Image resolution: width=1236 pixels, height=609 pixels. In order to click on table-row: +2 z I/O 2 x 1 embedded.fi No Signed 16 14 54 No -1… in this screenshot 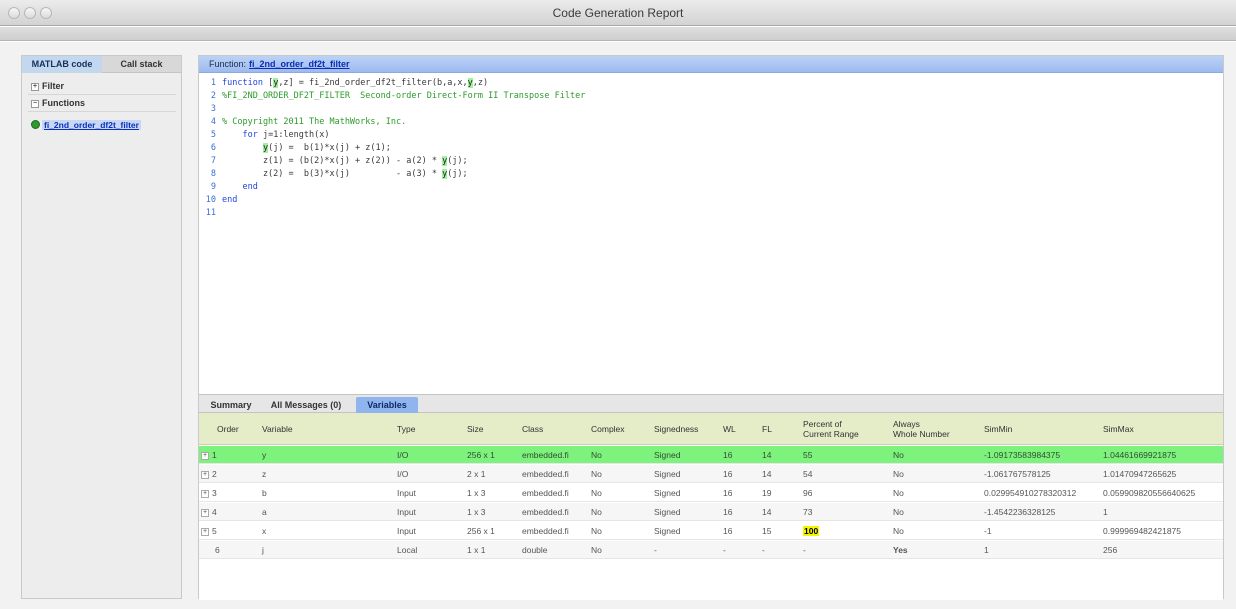, I will do `click(711, 474)`.